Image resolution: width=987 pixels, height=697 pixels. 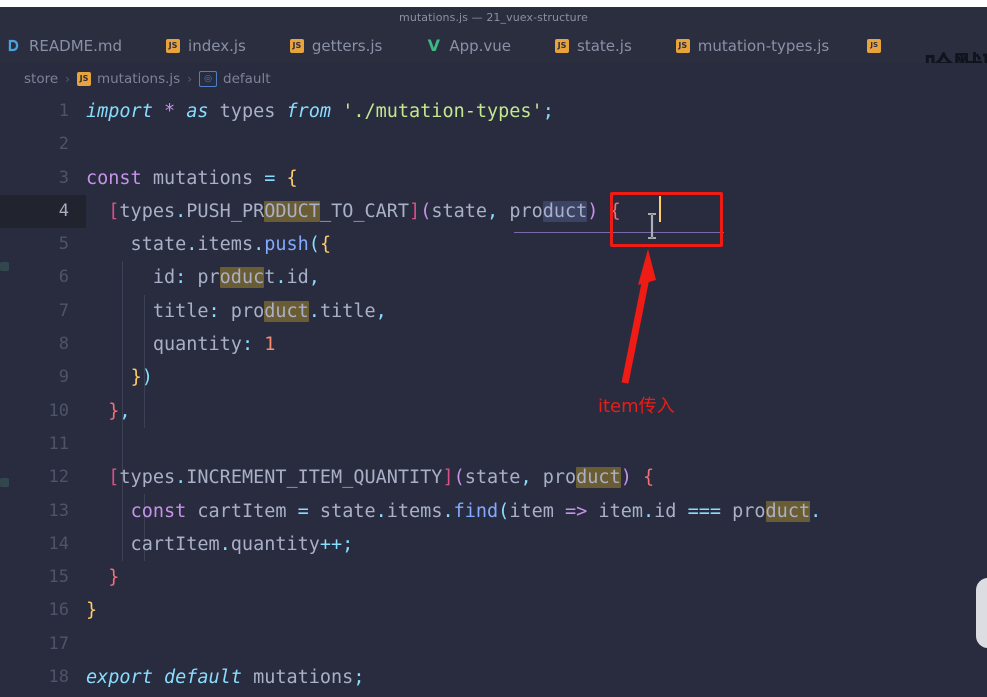 I want to click on code-line: 14 cartItem.quantity++;, so click(x=493, y=544).